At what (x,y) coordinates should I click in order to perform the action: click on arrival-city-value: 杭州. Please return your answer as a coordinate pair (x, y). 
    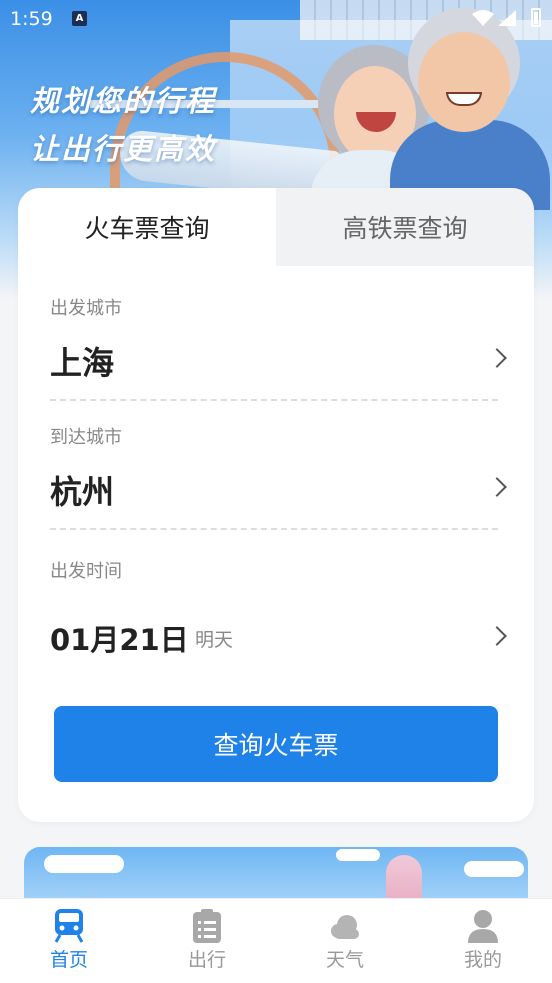
    Looking at the image, I should click on (82, 492).